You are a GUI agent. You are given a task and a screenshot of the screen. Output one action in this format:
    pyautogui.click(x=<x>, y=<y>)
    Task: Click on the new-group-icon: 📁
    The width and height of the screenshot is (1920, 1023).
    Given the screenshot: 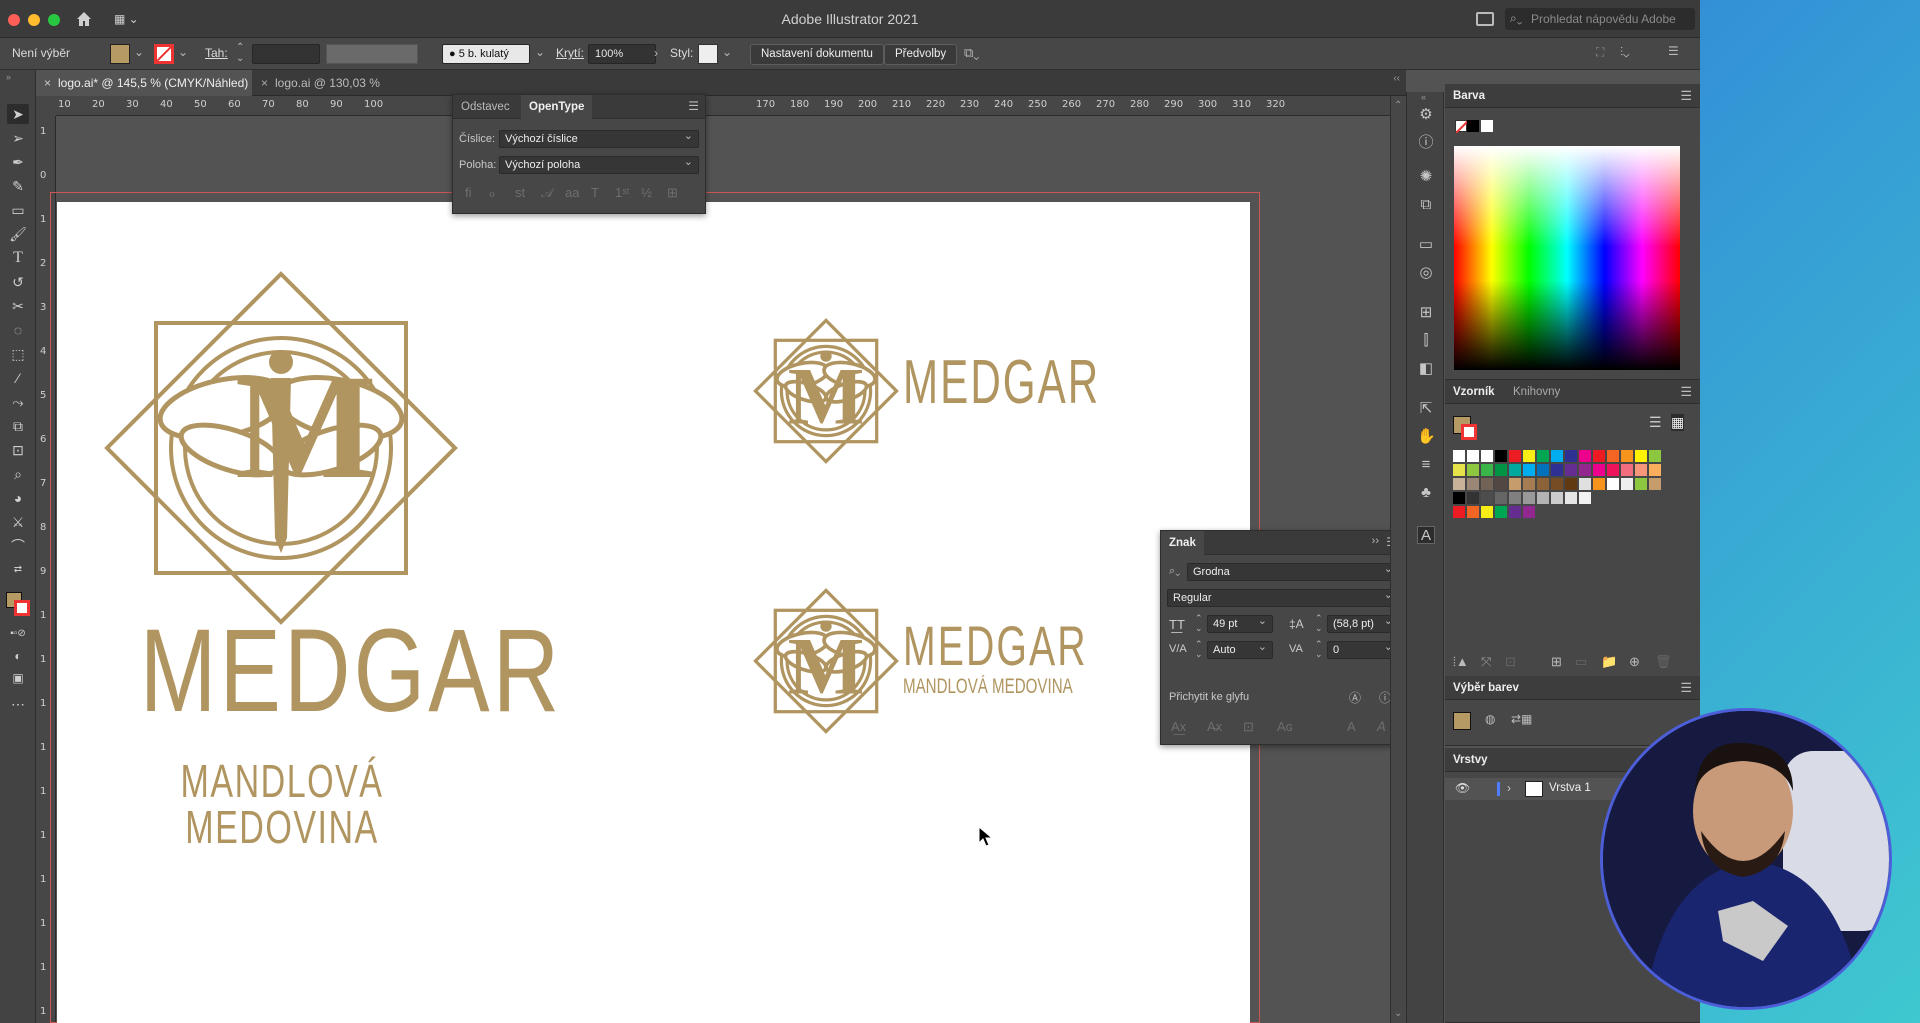 What is the action you would take?
    pyautogui.click(x=1609, y=662)
    